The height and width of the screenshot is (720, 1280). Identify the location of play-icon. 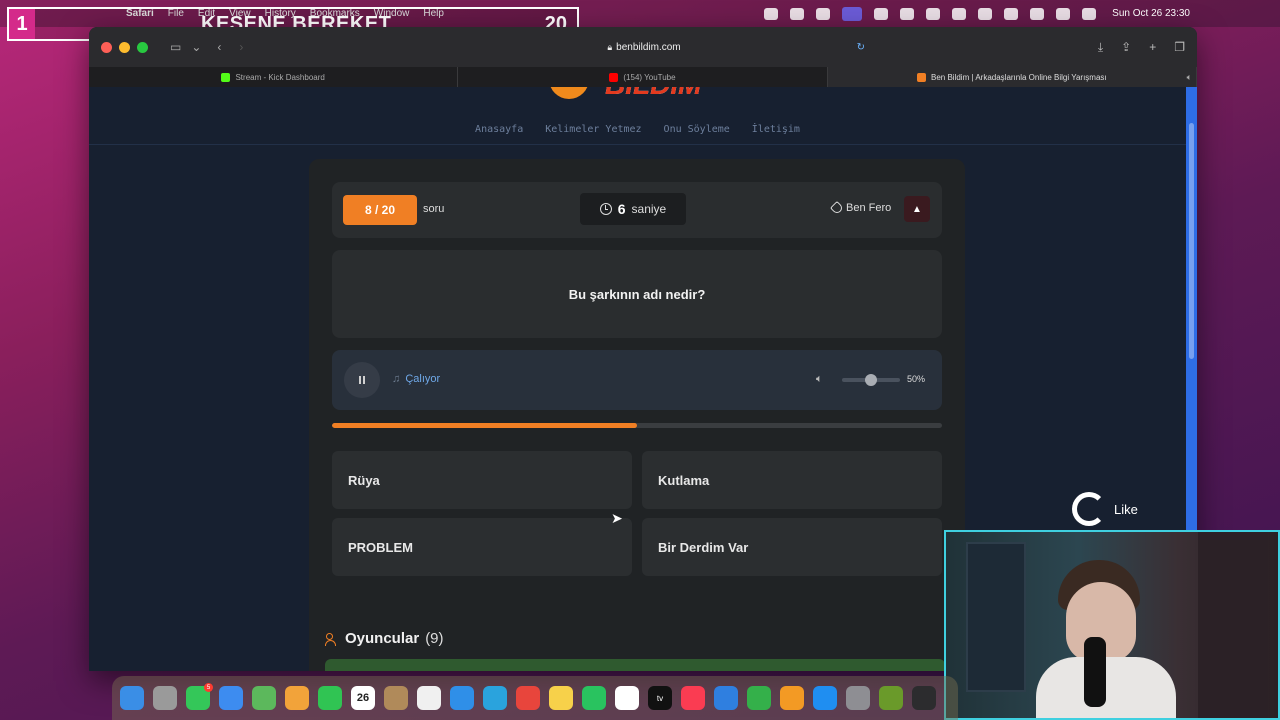
(985, 13).